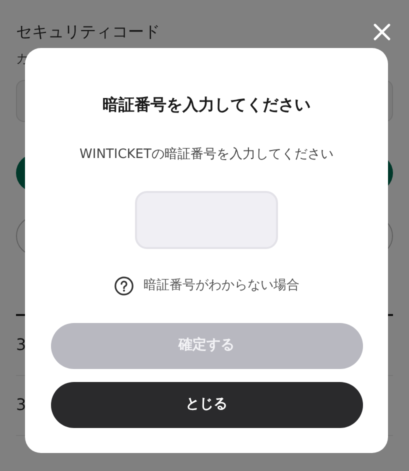 This screenshot has width=409, height=471. I want to click on help-icon, so click(124, 286).